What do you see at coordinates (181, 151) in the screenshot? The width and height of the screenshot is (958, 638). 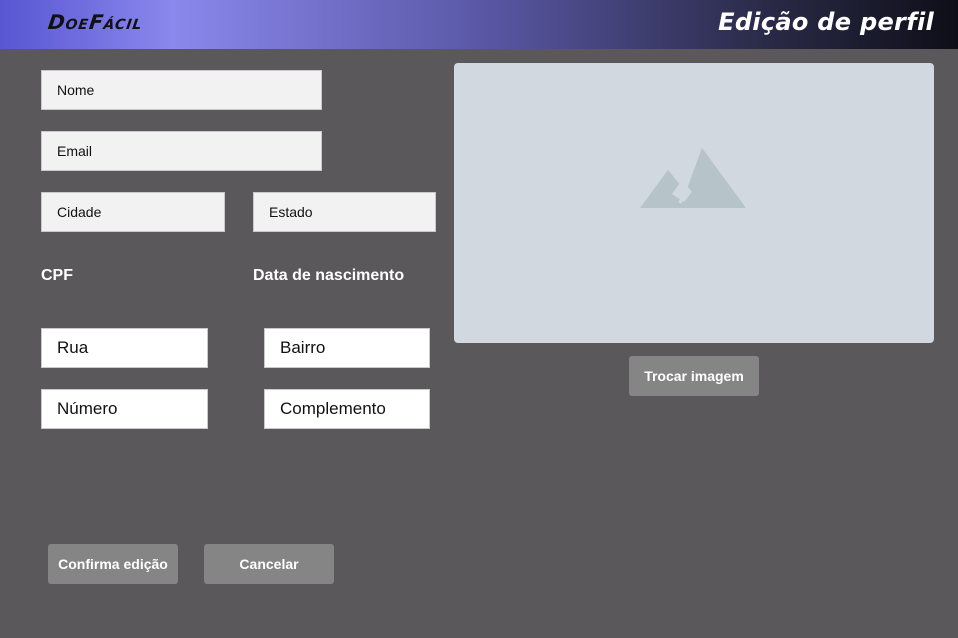 I see `email-field: Email` at bounding box center [181, 151].